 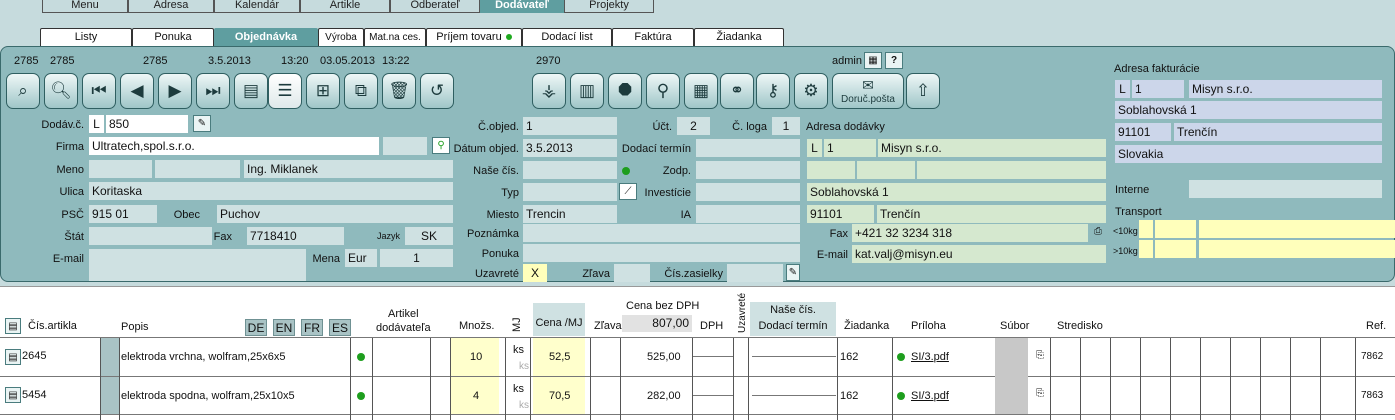 What do you see at coordinates (1248, 154) in the screenshot?
I see `fakturacie-country: Slovakia` at bounding box center [1248, 154].